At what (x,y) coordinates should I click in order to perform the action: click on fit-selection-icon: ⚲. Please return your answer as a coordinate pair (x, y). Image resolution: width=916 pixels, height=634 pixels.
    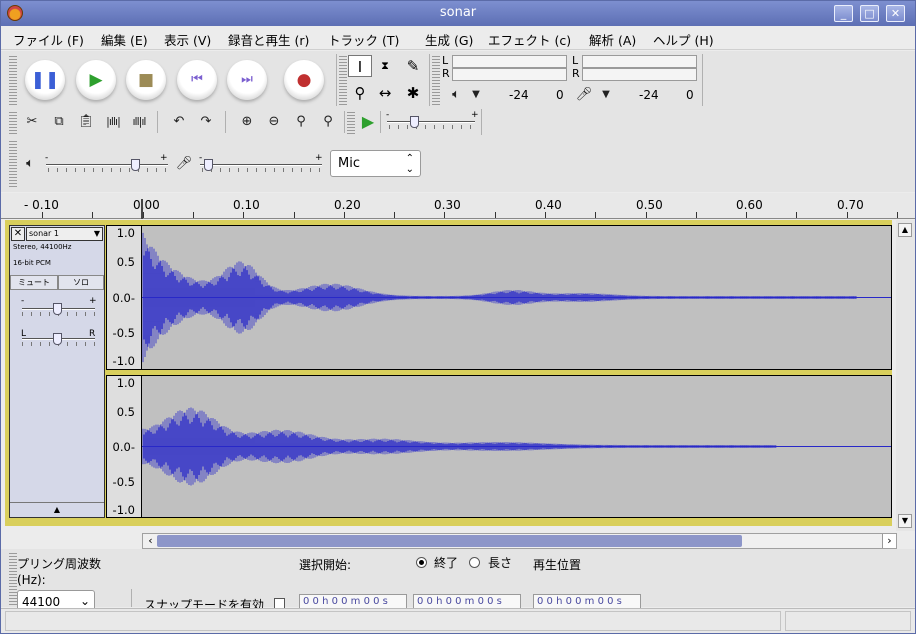
    Looking at the image, I should click on (301, 122).